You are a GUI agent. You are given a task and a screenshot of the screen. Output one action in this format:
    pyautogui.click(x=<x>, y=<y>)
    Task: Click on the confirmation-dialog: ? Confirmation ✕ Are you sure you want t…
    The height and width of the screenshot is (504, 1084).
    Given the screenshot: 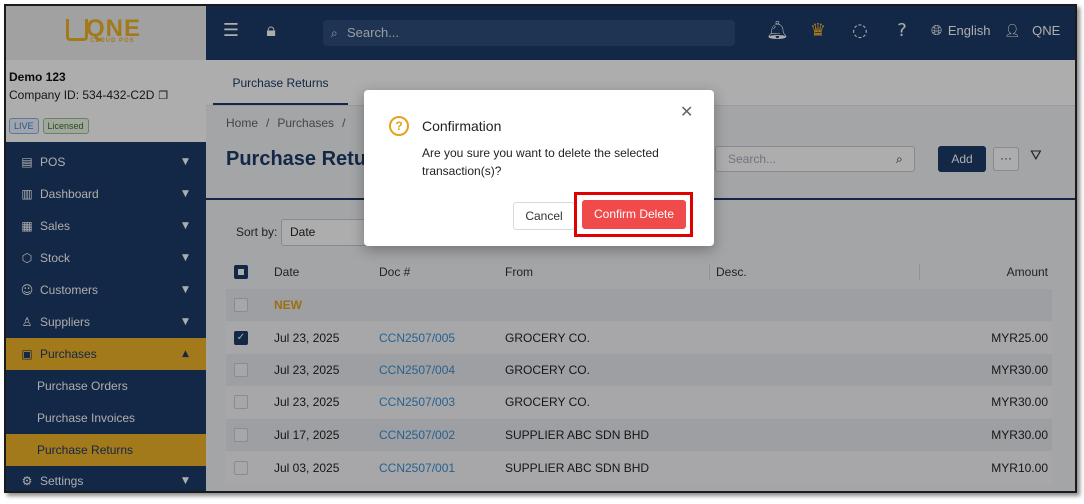 What is the action you would take?
    pyautogui.click(x=539, y=168)
    